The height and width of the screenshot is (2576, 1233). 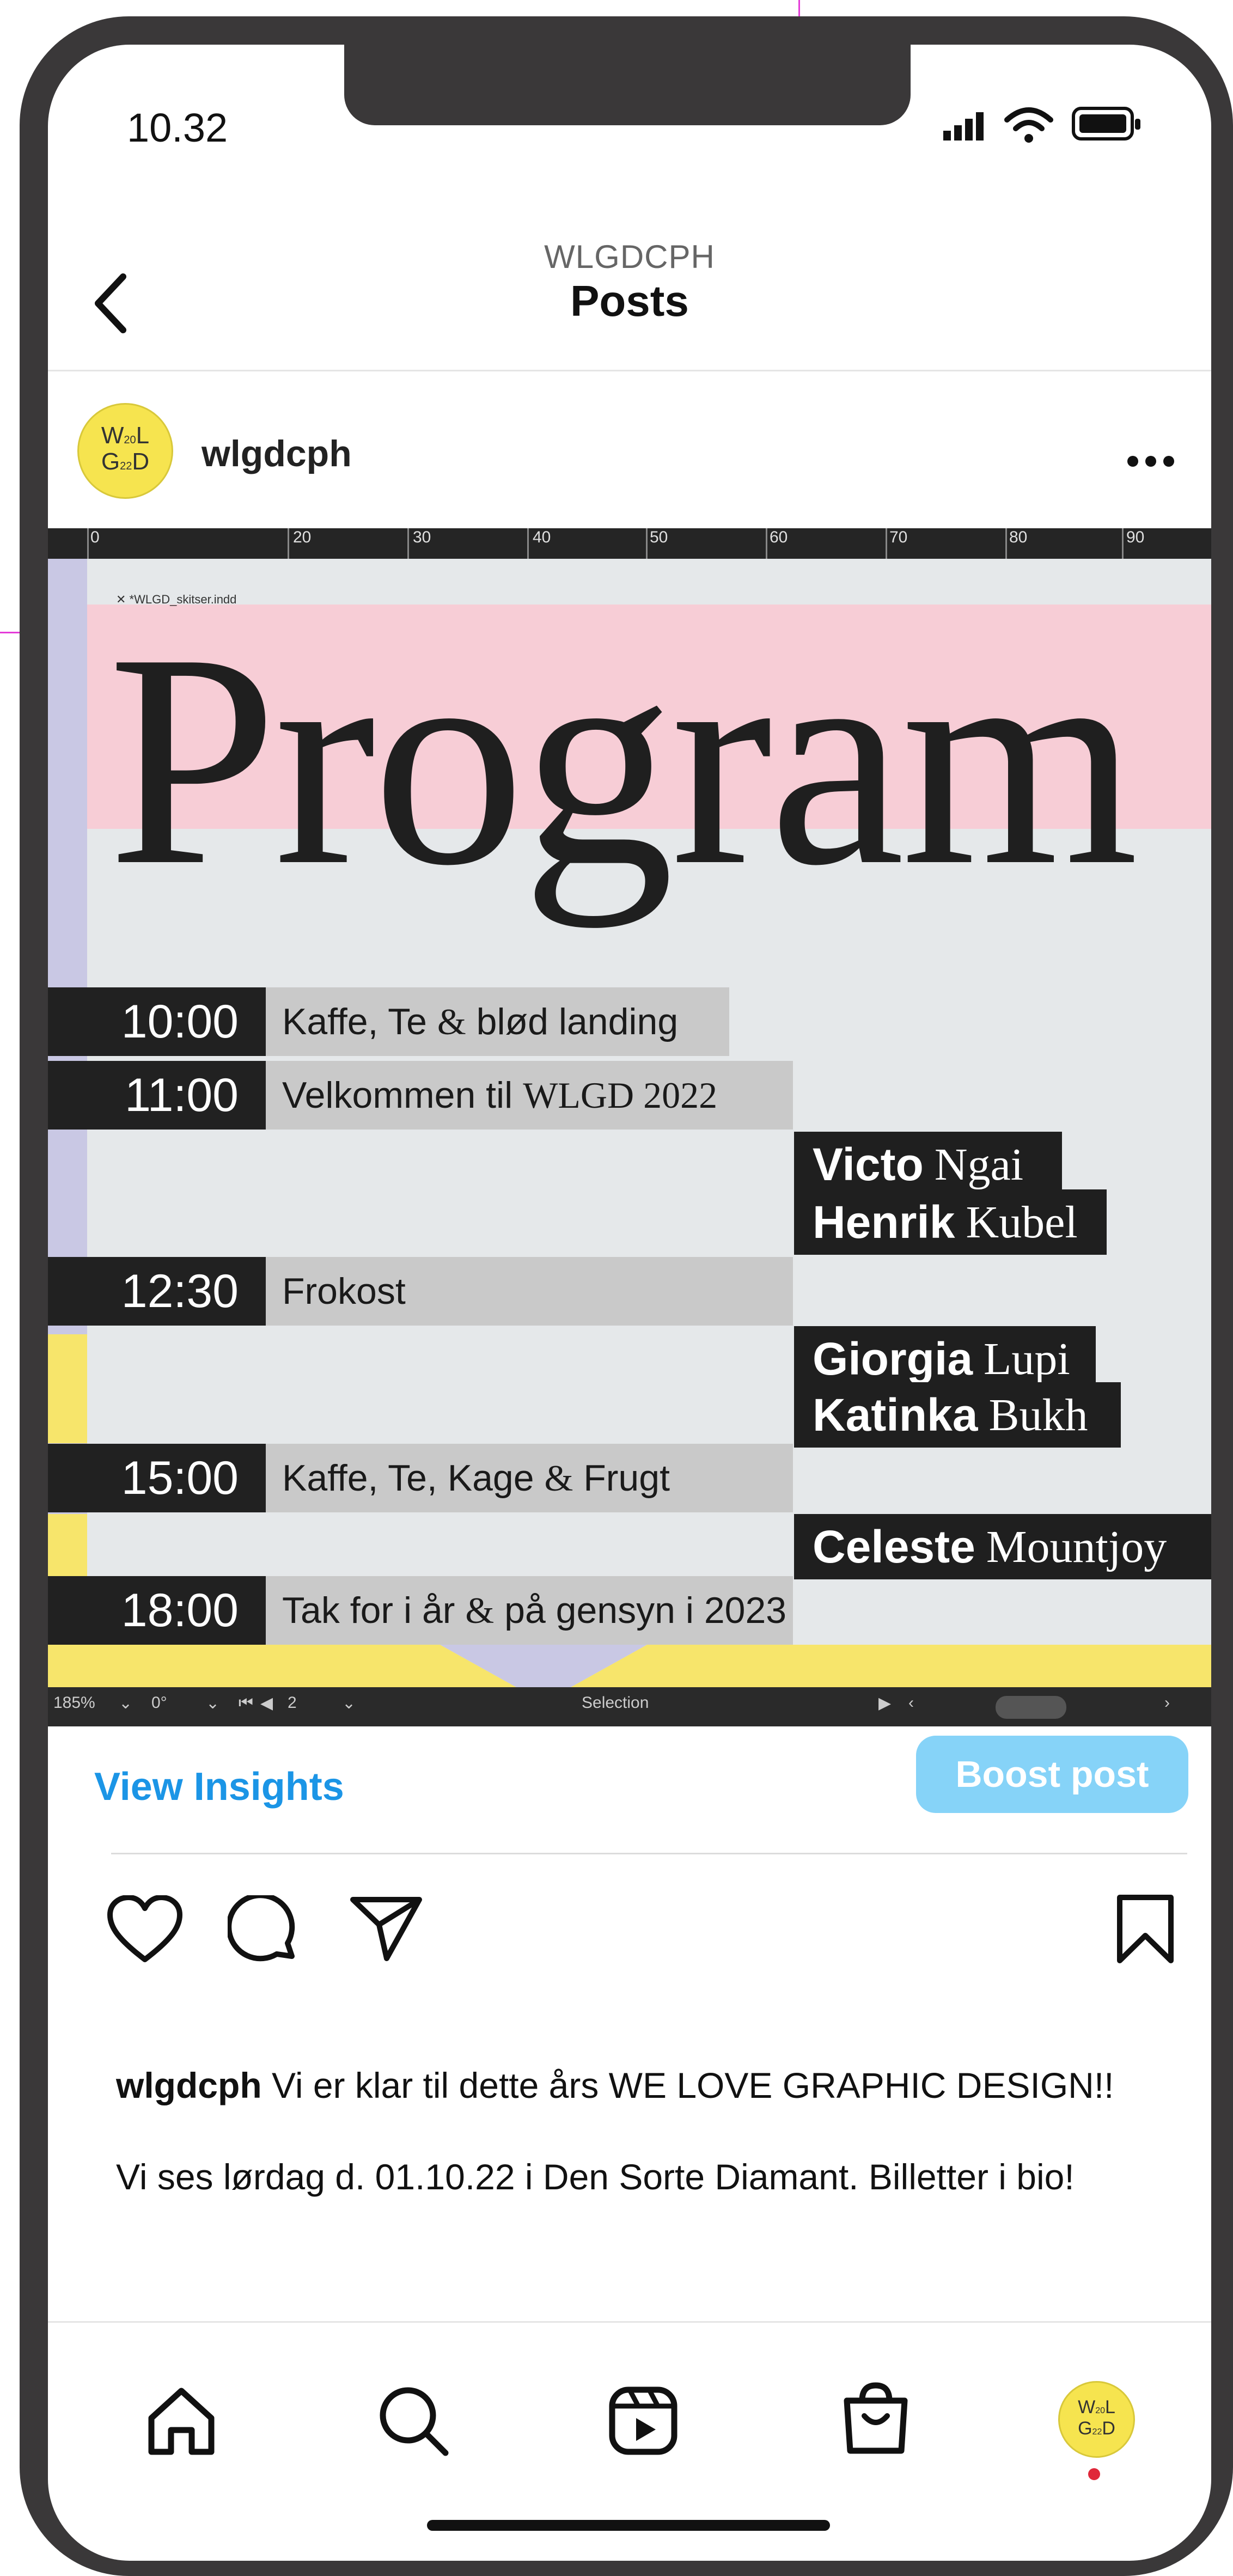 What do you see at coordinates (408, 1478) in the screenshot?
I see `event-text: Kaffe, Te, Kage` at bounding box center [408, 1478].